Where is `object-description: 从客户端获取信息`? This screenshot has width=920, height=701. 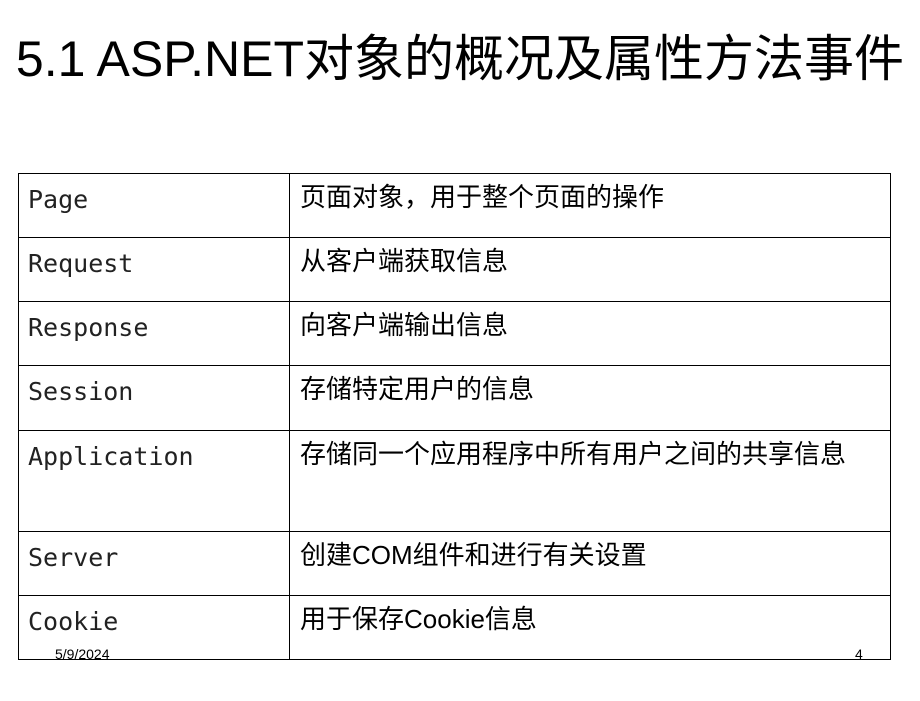
object-description: 从客户端获取信息 is located at coordinates (590, 269).